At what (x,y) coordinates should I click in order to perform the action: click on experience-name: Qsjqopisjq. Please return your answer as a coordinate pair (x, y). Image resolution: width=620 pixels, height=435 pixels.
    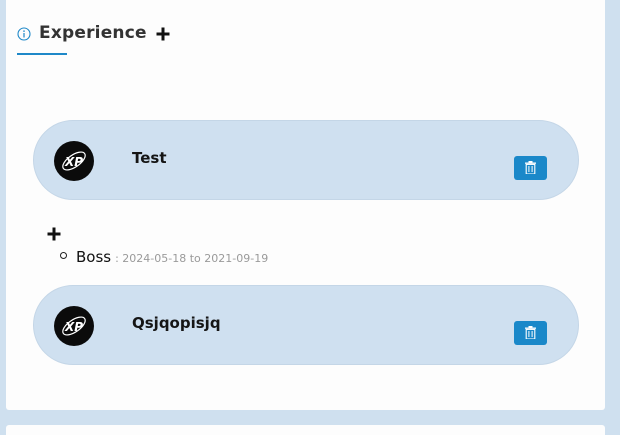
    Looking at the image, I should click on (176, 323).